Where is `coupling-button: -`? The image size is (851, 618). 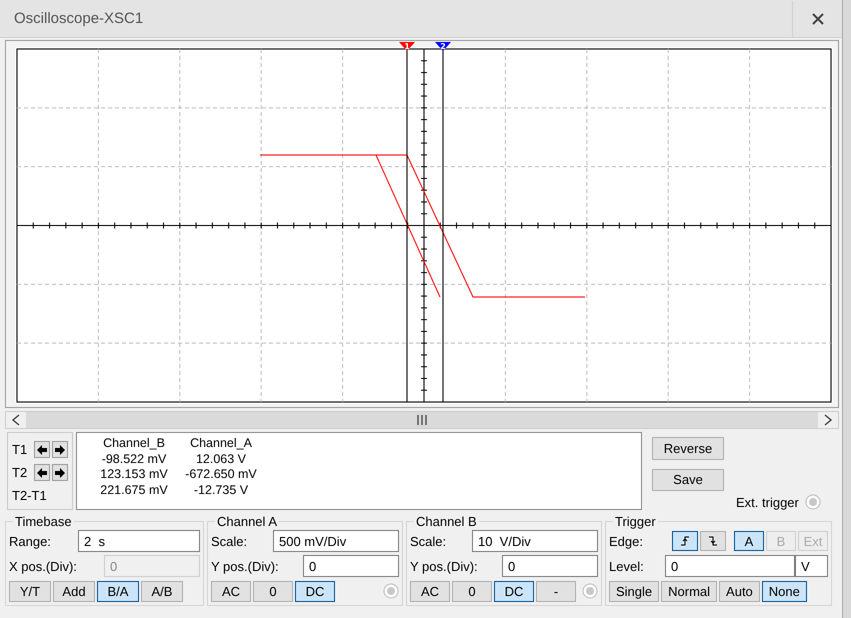
coupling-button: - is located at coordinates (556, 591).